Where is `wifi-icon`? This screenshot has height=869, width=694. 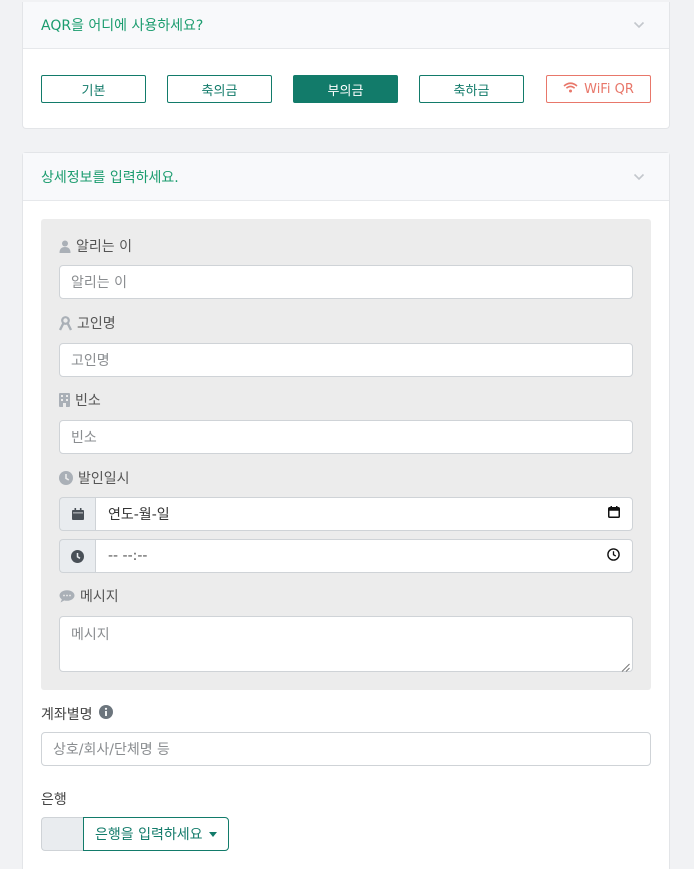
wifi-icon is located at coordinates (570, 89).